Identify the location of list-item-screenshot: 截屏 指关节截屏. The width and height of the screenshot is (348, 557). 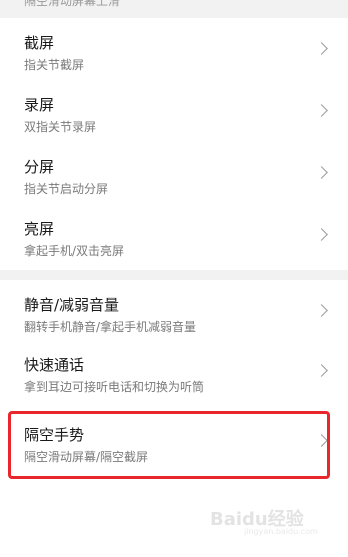
(174, 49).